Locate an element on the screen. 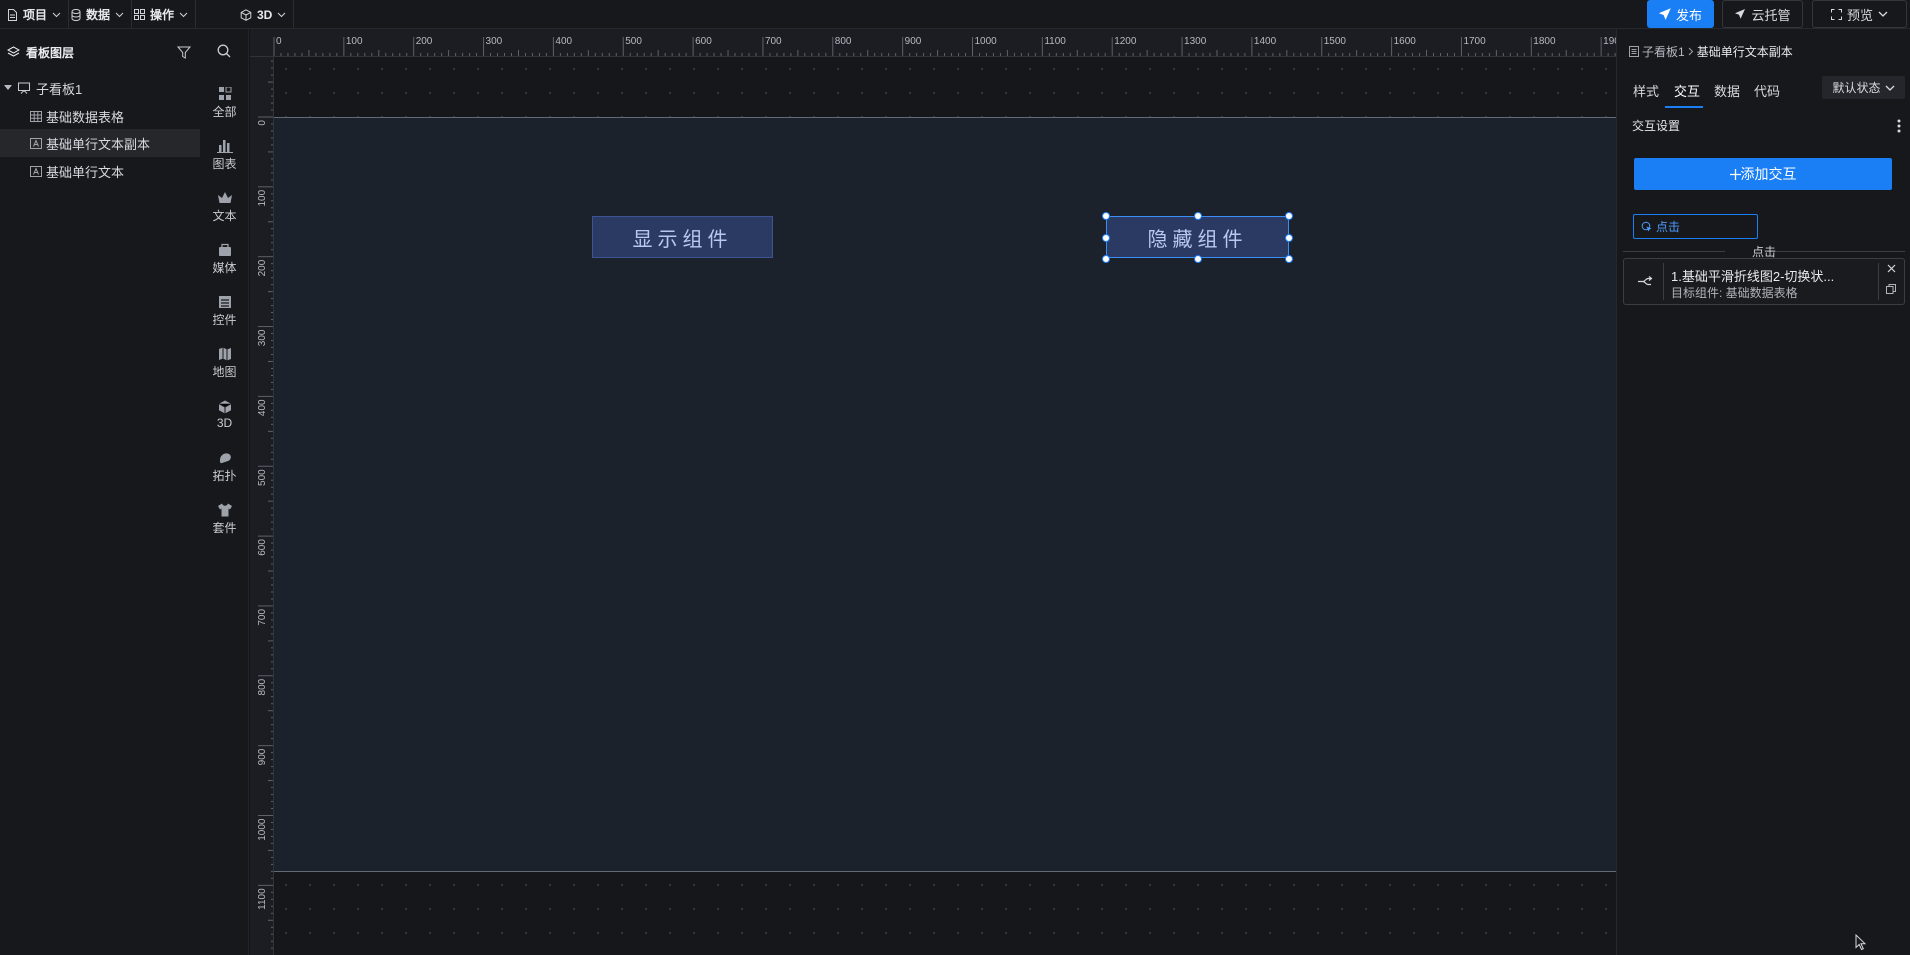 The height and width of the screenshot is (955, 1910). active-tab-indicator is located at coordinates (1684, 107).